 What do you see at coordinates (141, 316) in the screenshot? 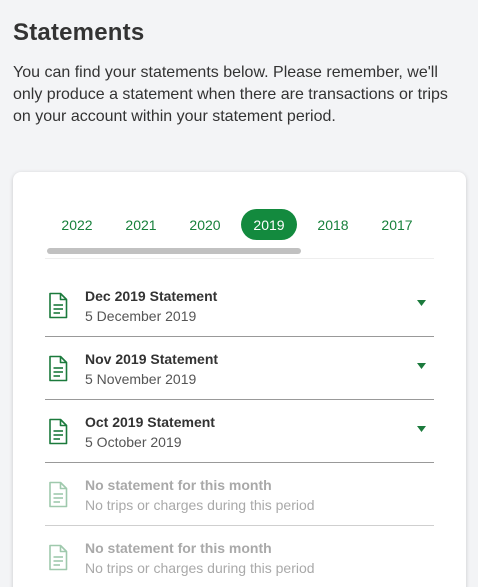
I see `statement-date: 5 December 2019` at bounding box center [141, 316].